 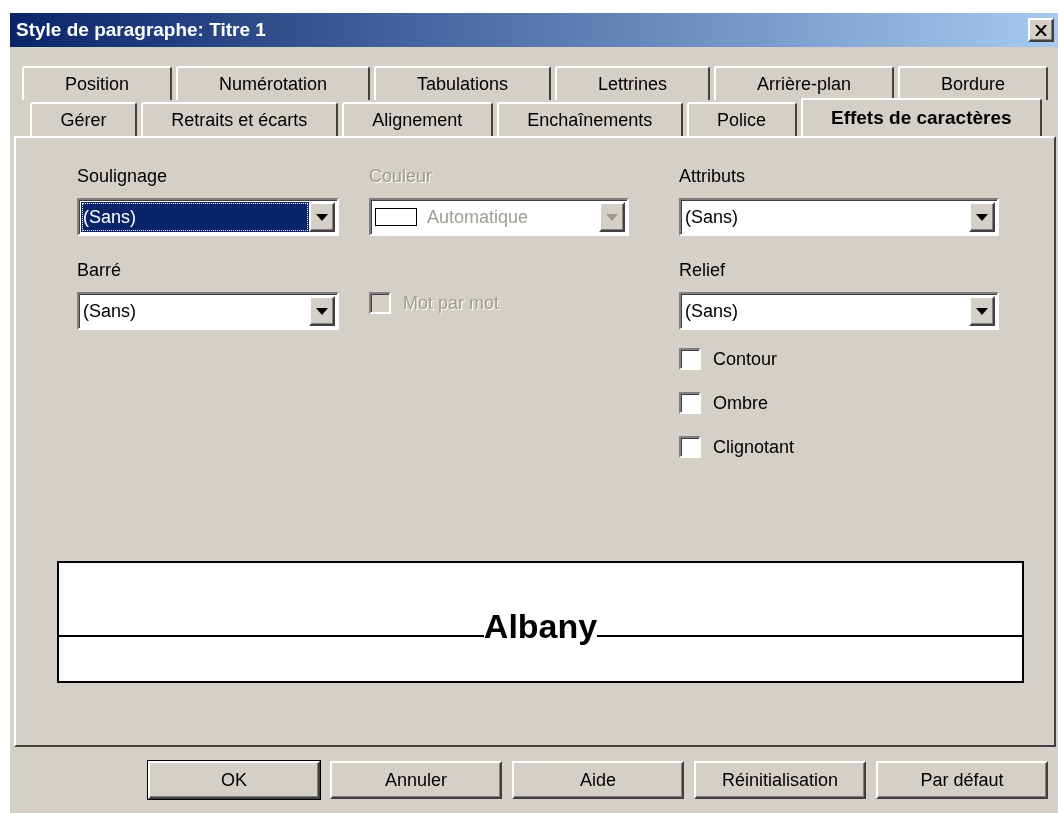 I want to click on close-icon, so click(x=1041, y=30).